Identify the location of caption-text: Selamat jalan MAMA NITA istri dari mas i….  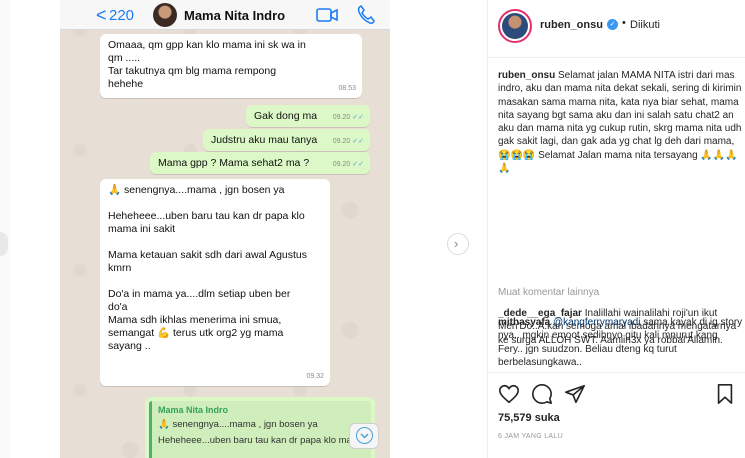
(620, 122).